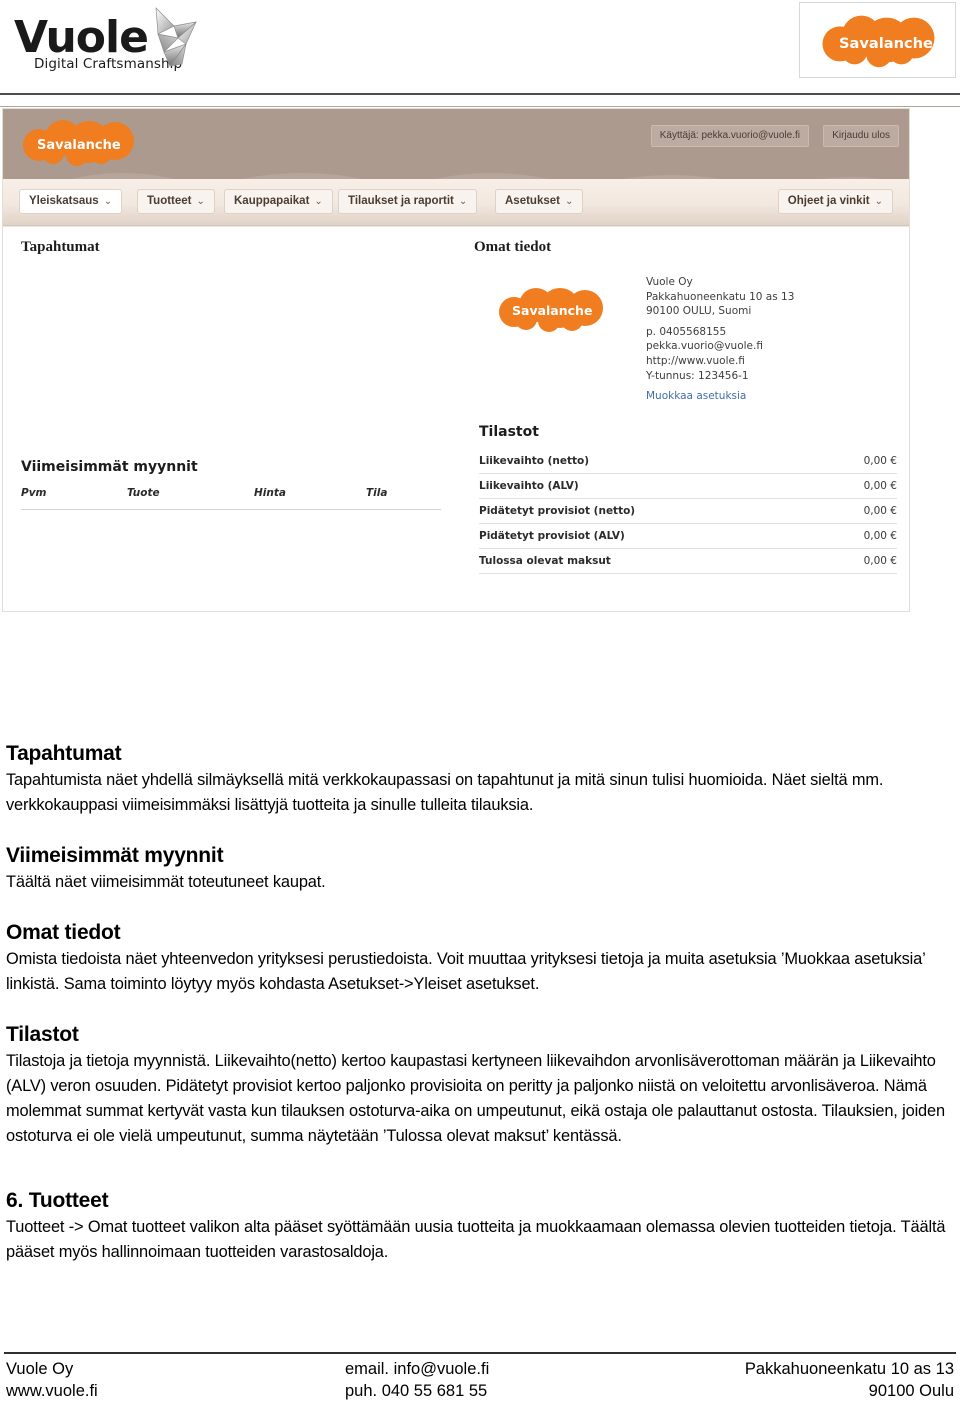 This screenshot has height=1403, width=960. What do you see at coordinates (849, 1369) in the screenshot?
I see `footer-street: Pakkahuoneenkatu 10 as 13` at bounding box center [849, 1369].